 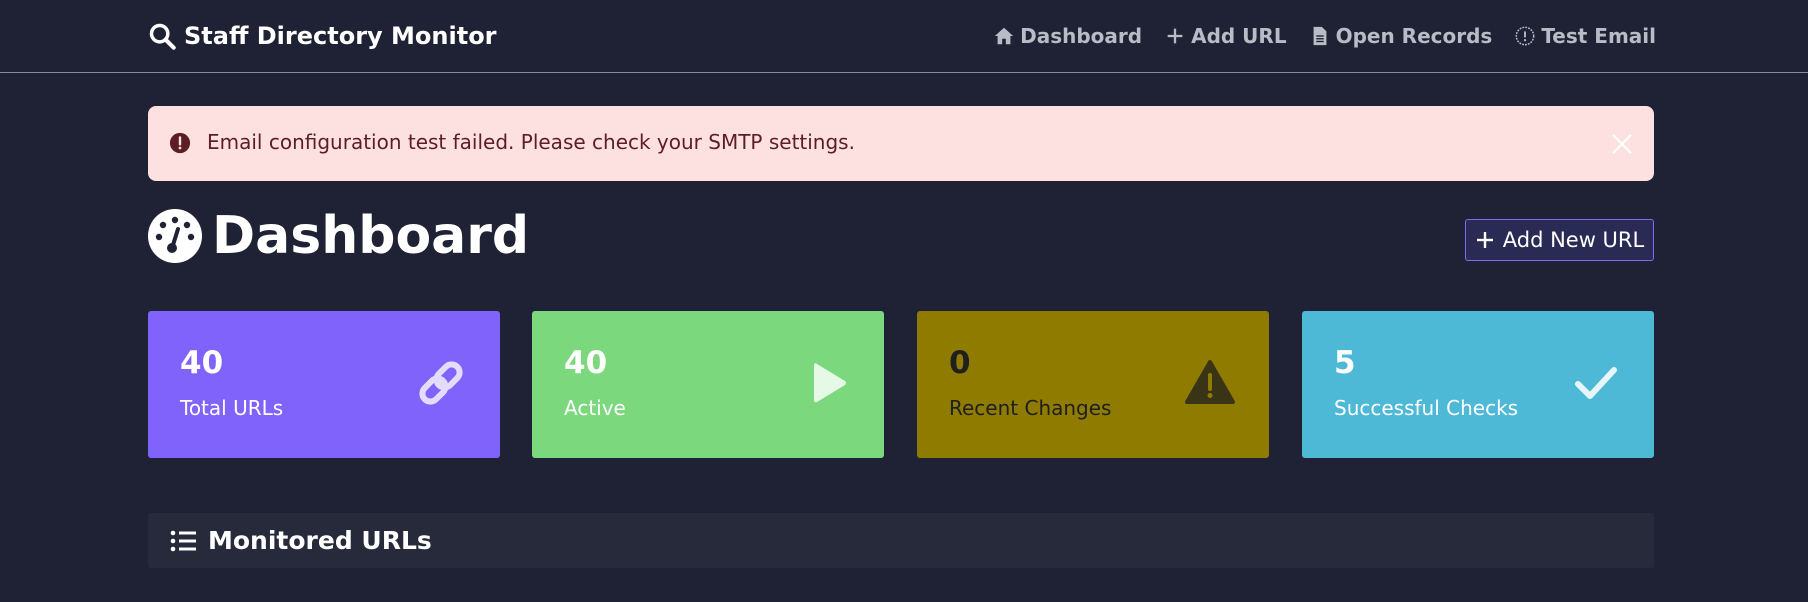 What do you see at coordinates (1598, 36) in the screenshot?
I see `nav-link-label: Test Email` at bounding box center [1598, 36].